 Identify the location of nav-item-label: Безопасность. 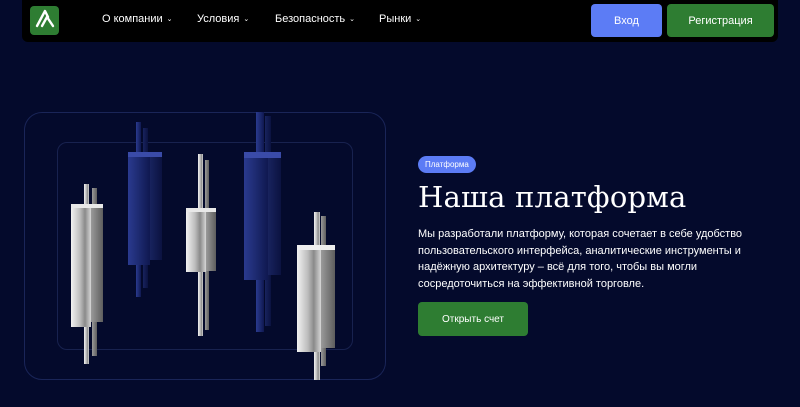
(310, 19).